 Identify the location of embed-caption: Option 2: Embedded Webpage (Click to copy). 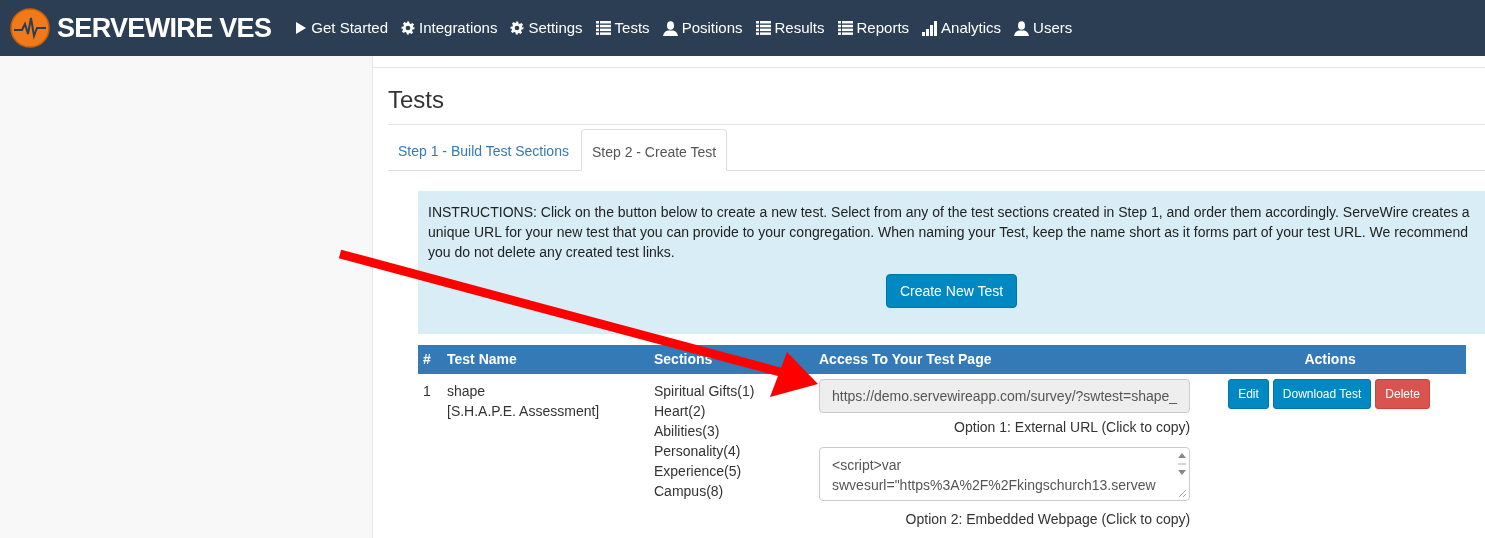
(1047, 519).